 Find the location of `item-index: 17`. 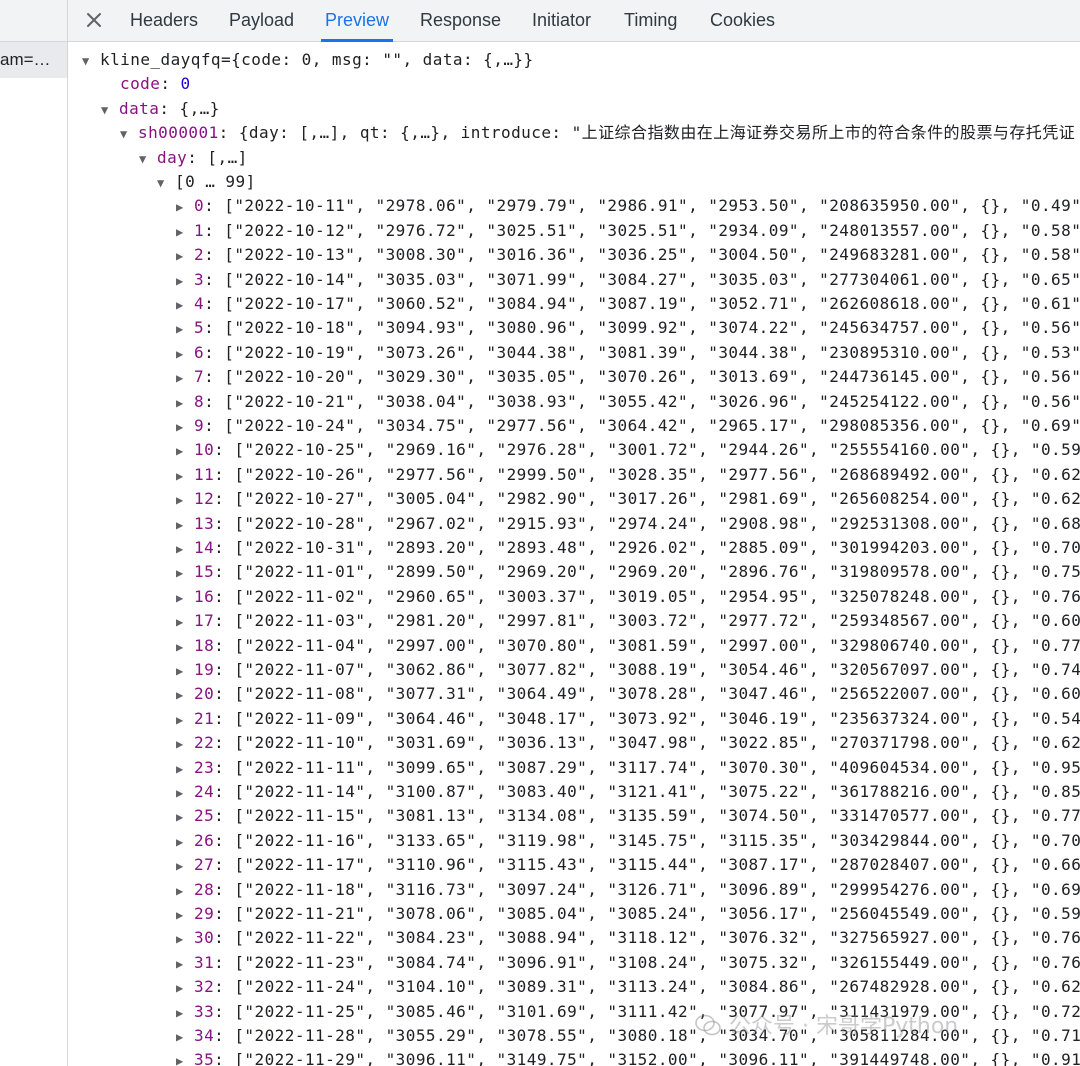

item-index: 17 is located at coordinates (204, 621).